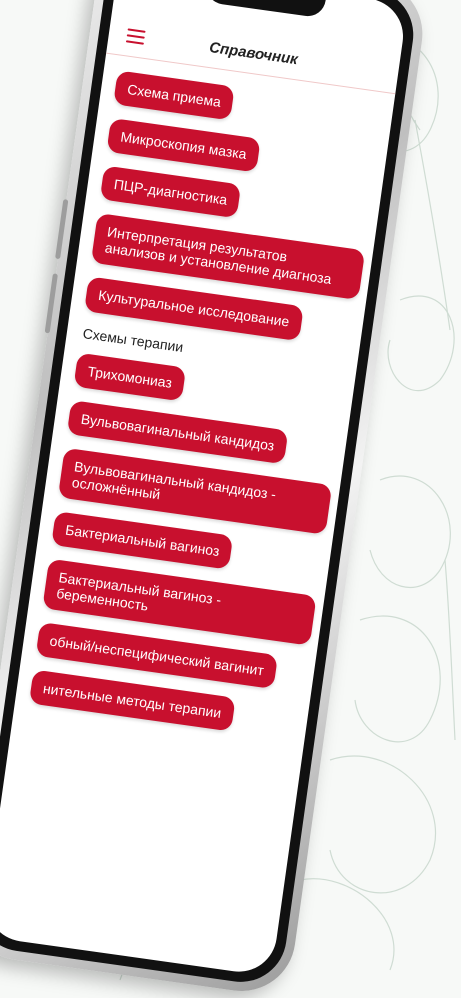  What do you see at coordinates (183, 145) in the screenshot?
I see `menu-button-smear-microscopy: Микроскопия мазка` at bounding box center [183, 145].